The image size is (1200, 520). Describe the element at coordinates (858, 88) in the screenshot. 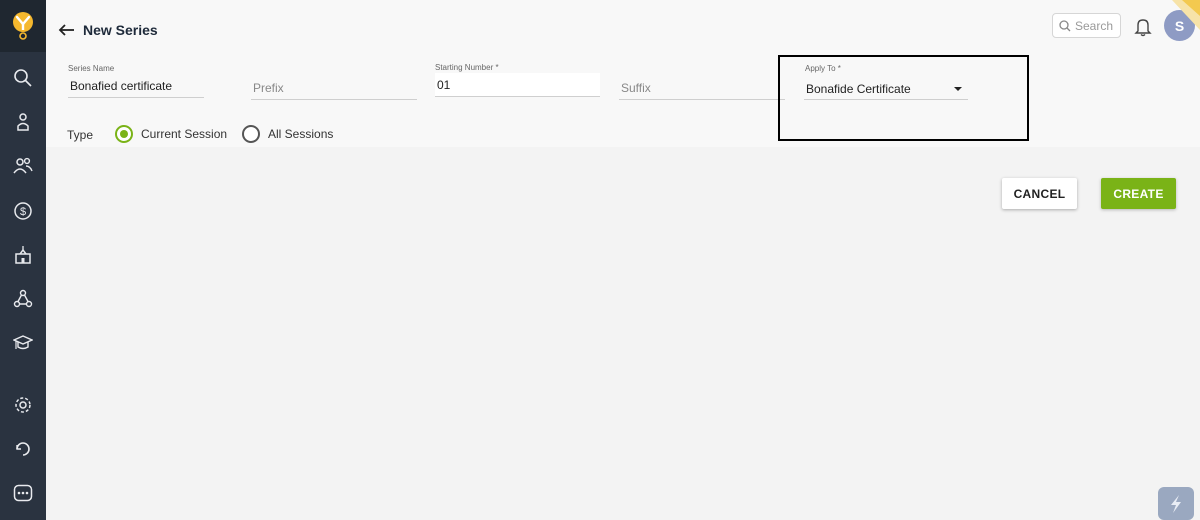

I see `apply-to-value: Bonafide Certificate` at that location.